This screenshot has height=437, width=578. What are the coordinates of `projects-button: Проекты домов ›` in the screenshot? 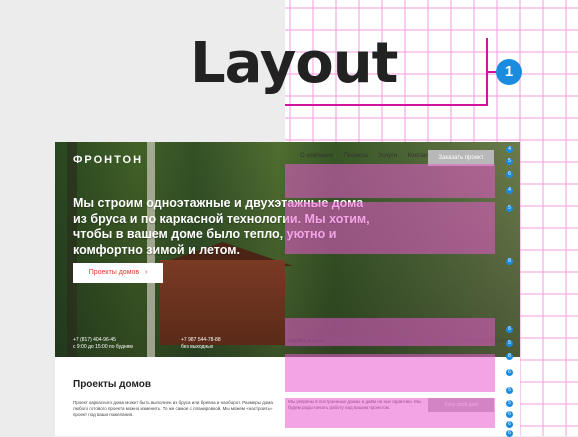 It's located at (118, 273).